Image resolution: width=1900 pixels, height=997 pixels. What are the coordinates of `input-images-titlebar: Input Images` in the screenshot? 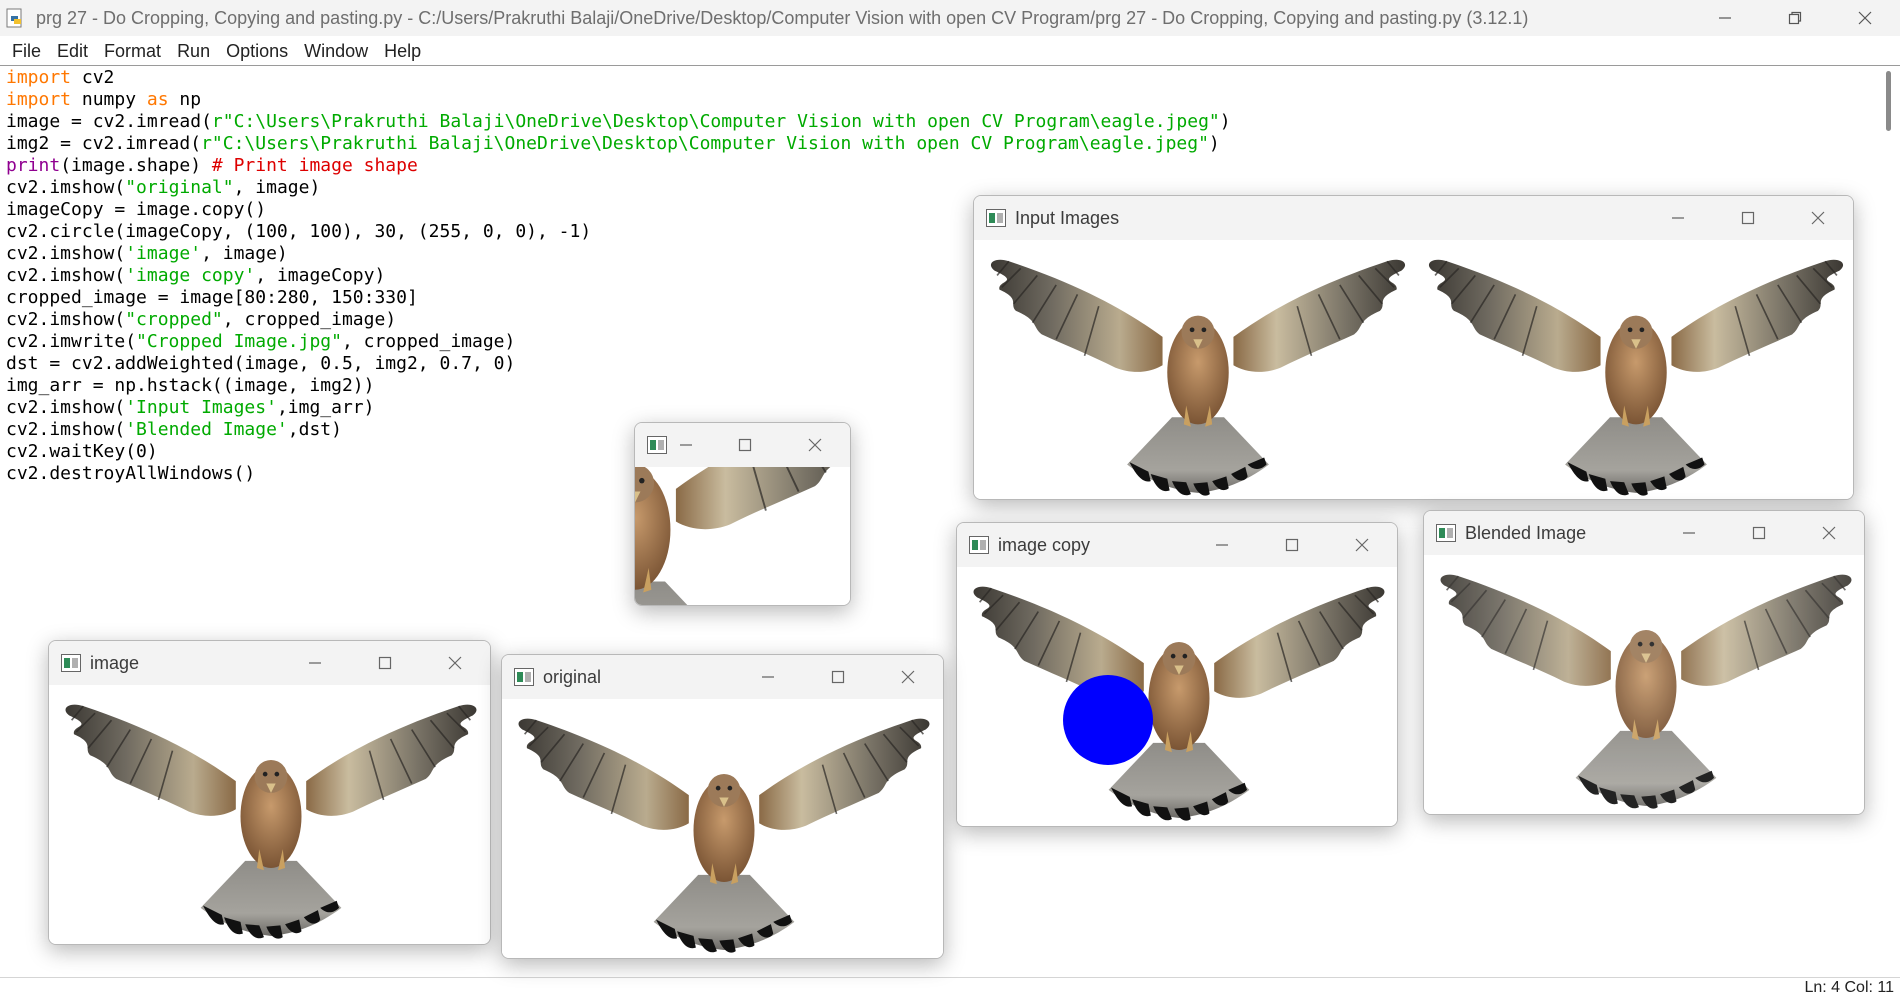 It's located at (1413, 218).